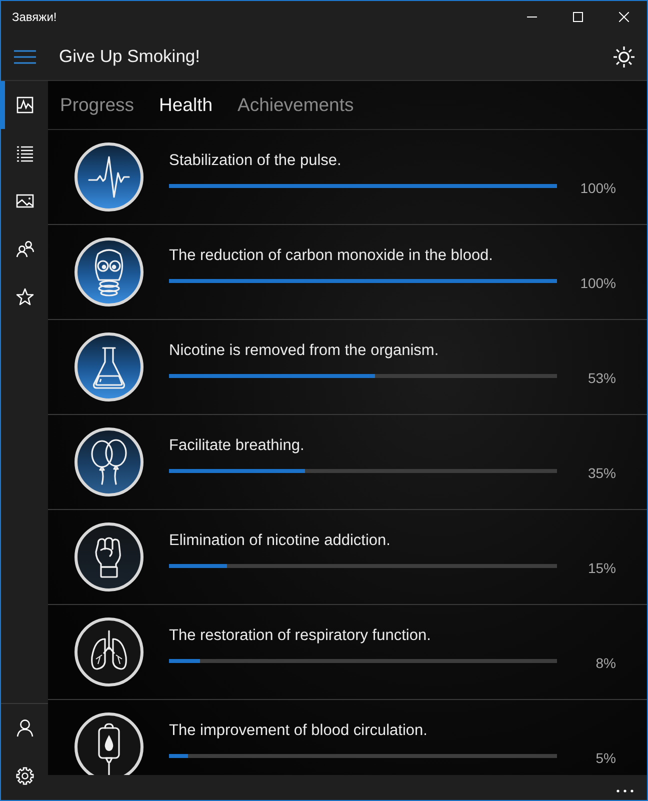 This screenshot has height=801, width=648. What do you see at coordinates (578, 17) in the screenshot?
I see `maximize-icon` at bounding box center [578, 17].